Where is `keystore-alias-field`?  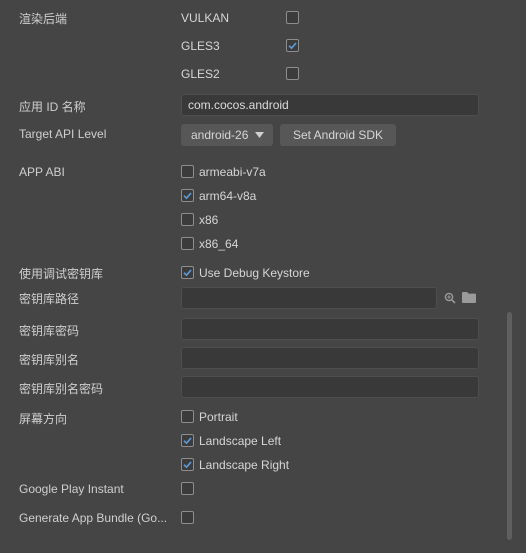 keystore-alias-field is located at coordinates (330, 358).